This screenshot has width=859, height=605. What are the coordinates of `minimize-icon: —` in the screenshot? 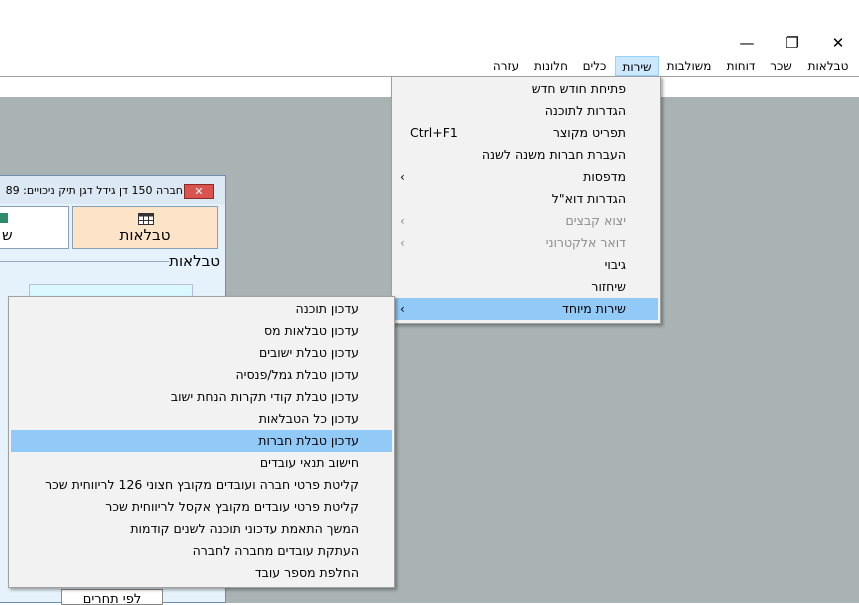 It's located at (747, 43).